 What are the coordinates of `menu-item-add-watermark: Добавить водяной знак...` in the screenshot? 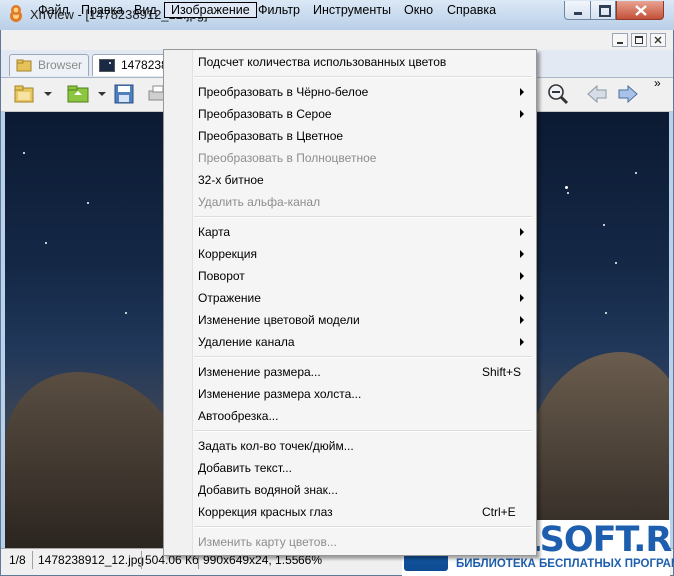 It's located at (268, 490).